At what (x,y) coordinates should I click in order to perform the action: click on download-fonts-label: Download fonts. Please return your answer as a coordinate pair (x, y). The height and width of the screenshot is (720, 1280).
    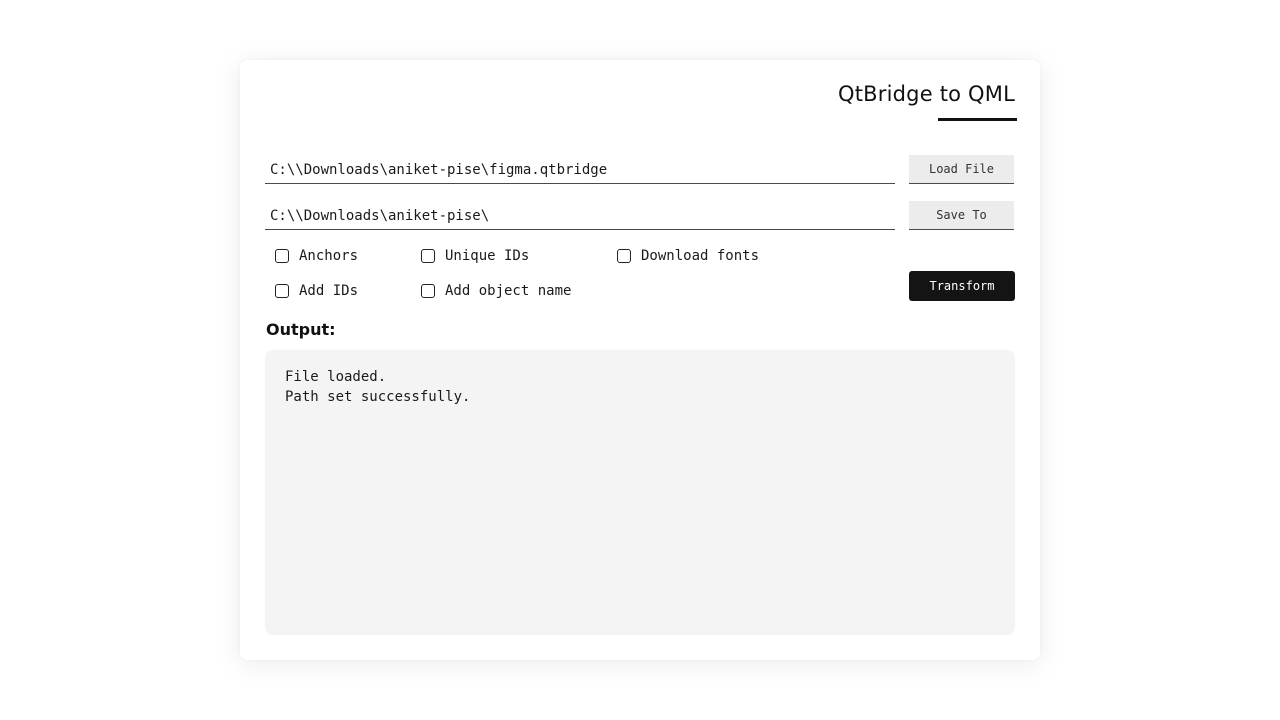
    Looking at the image, I should click on (700, 256).